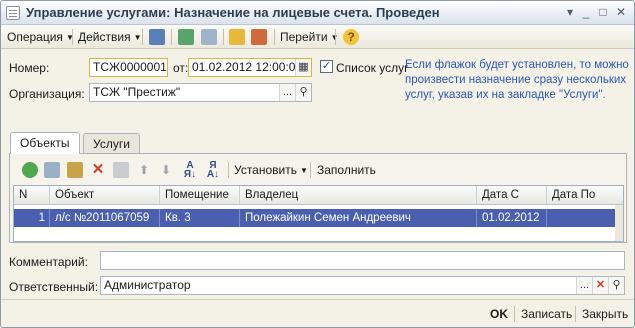  What do you see at coordinates (351, 37) in the screenshot?
I see `help-icon: ?` at bounding box center [351, 37].